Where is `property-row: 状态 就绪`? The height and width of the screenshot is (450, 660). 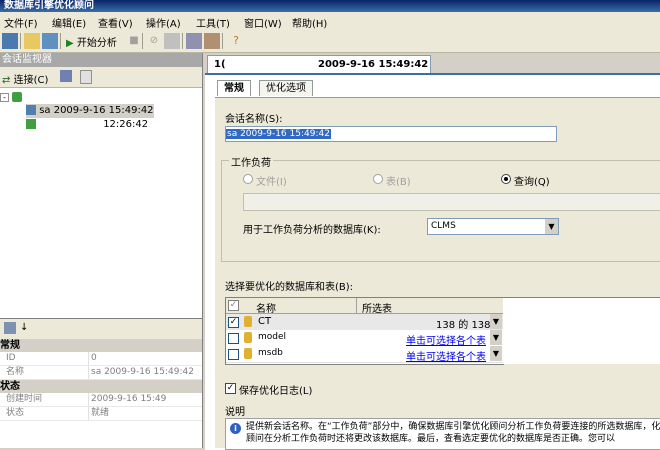 property-row: 状态 就绪 is located at coordinates (101, 414).